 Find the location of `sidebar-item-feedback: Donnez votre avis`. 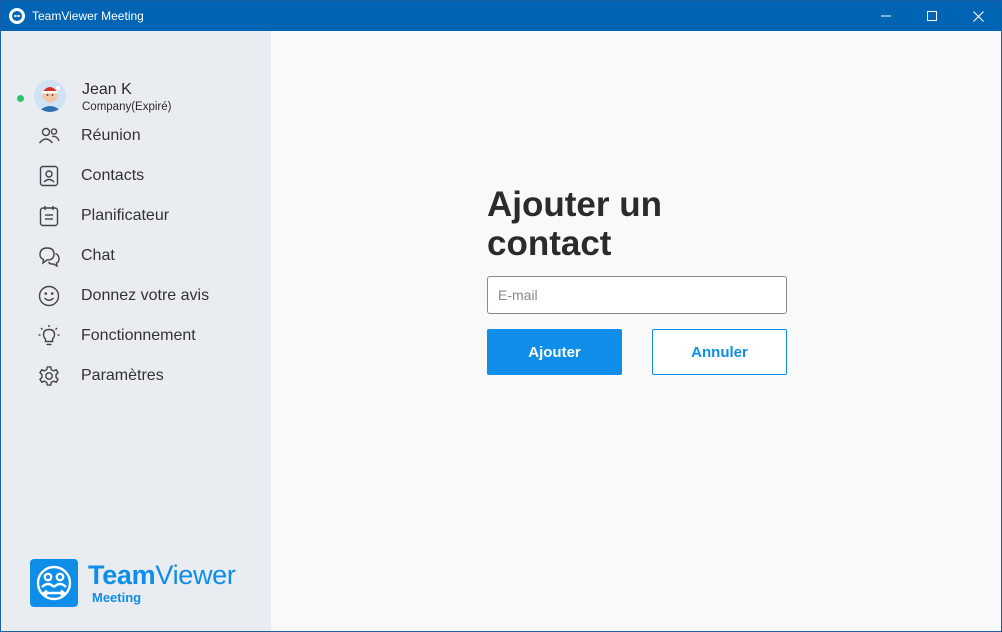

sidebar-item-feedback: Donnez votre avis is located at coordinates (150, 296).